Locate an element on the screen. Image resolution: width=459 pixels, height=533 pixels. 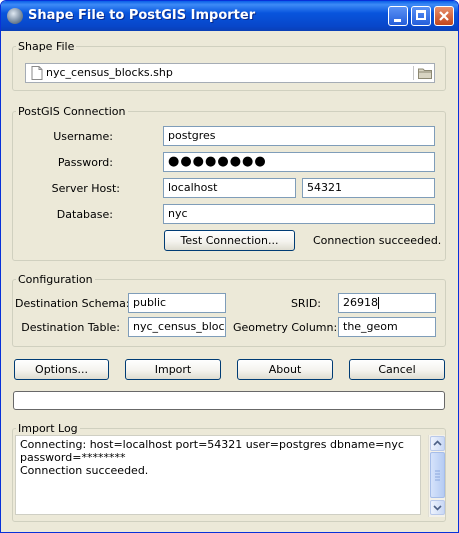
import-button: Import is located at coordinates (173, 369).